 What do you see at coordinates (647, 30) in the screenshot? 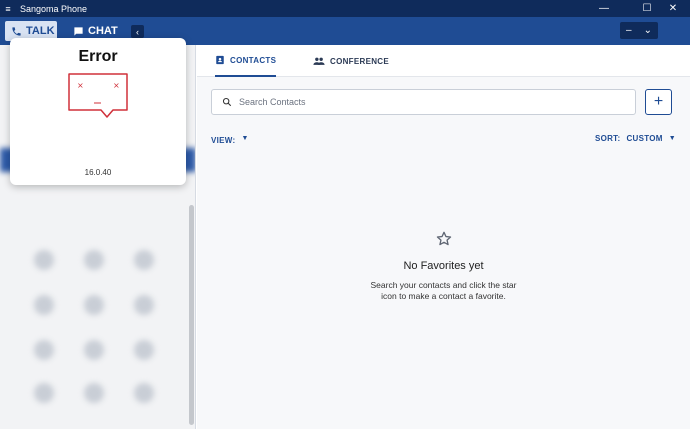
I see `chevron-down-icon: ⌄` at bounding box center [647, 30].